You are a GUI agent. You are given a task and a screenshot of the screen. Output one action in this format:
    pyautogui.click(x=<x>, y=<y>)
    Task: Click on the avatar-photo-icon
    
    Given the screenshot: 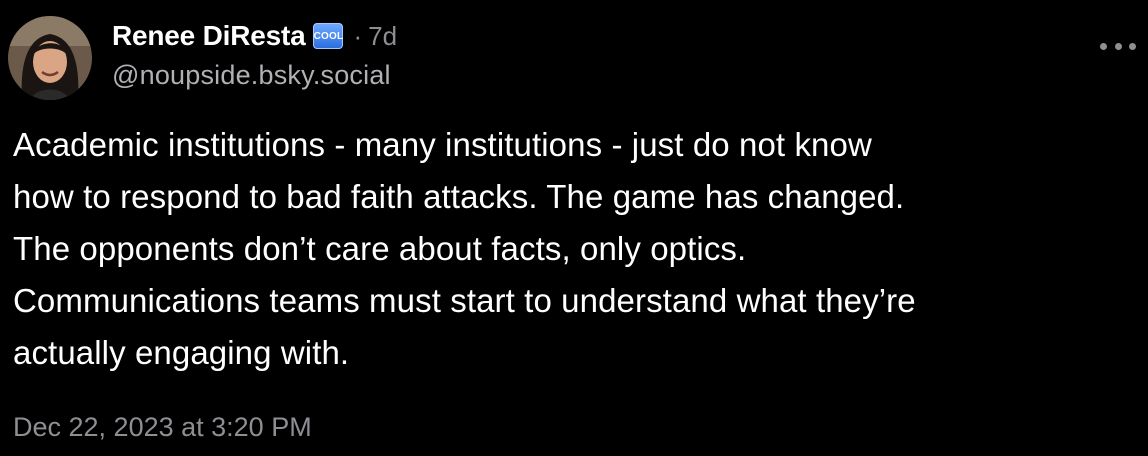 What is the action you would take?
    pyautogui.click(x=50, y=58)
    